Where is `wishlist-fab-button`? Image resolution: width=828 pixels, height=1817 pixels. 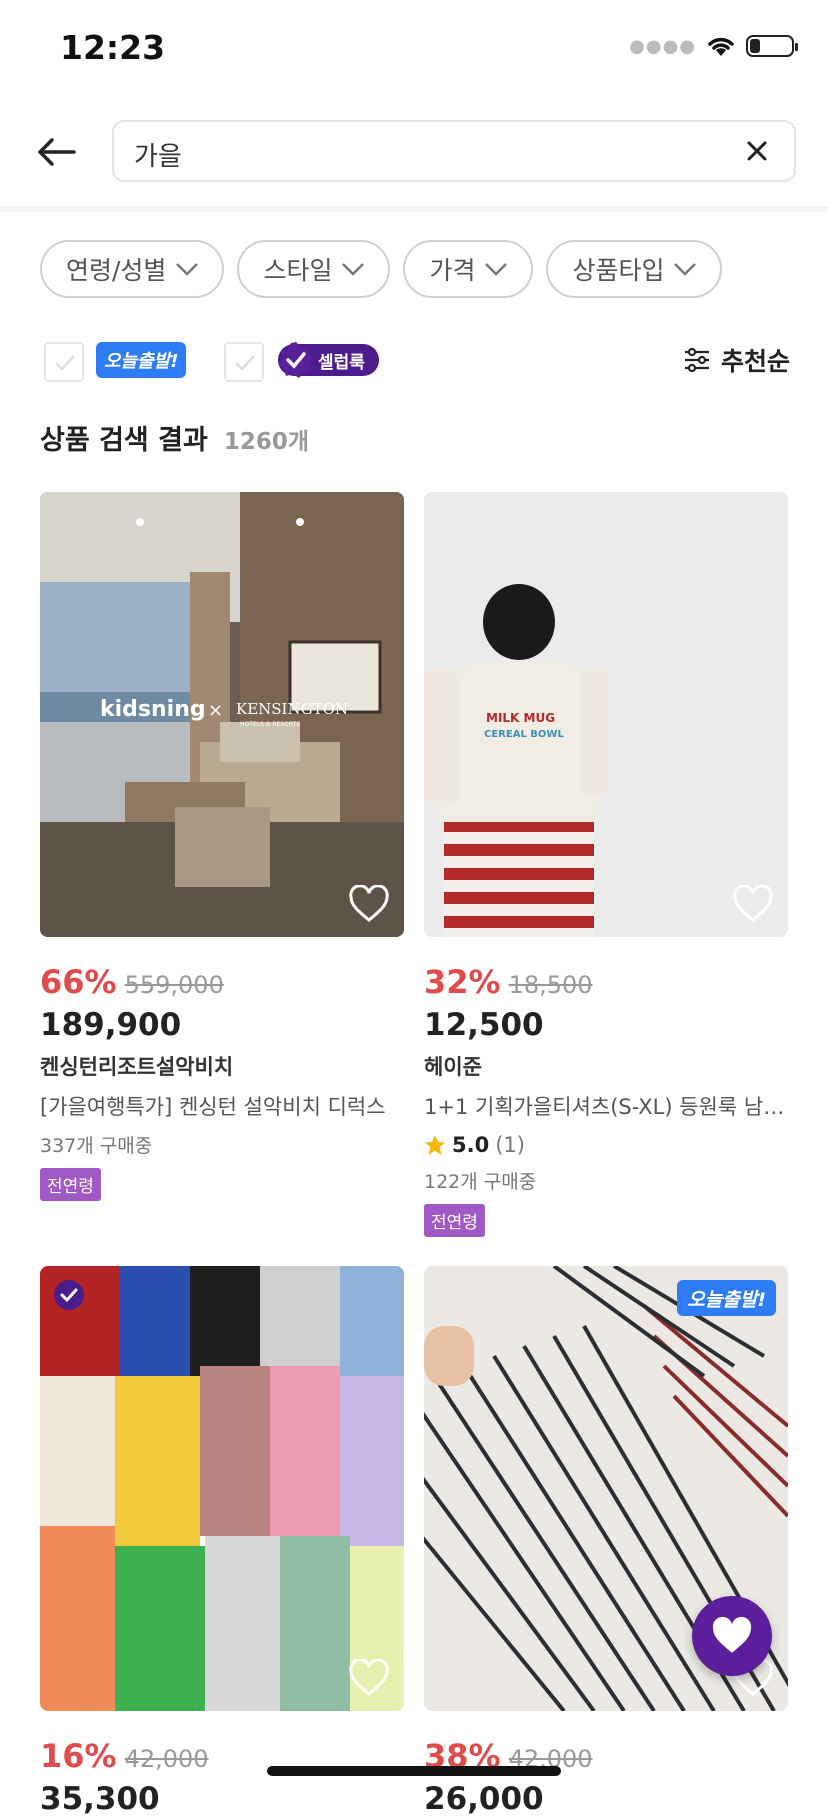
wishlist-fab-button is located at coordinates (732, 1636).